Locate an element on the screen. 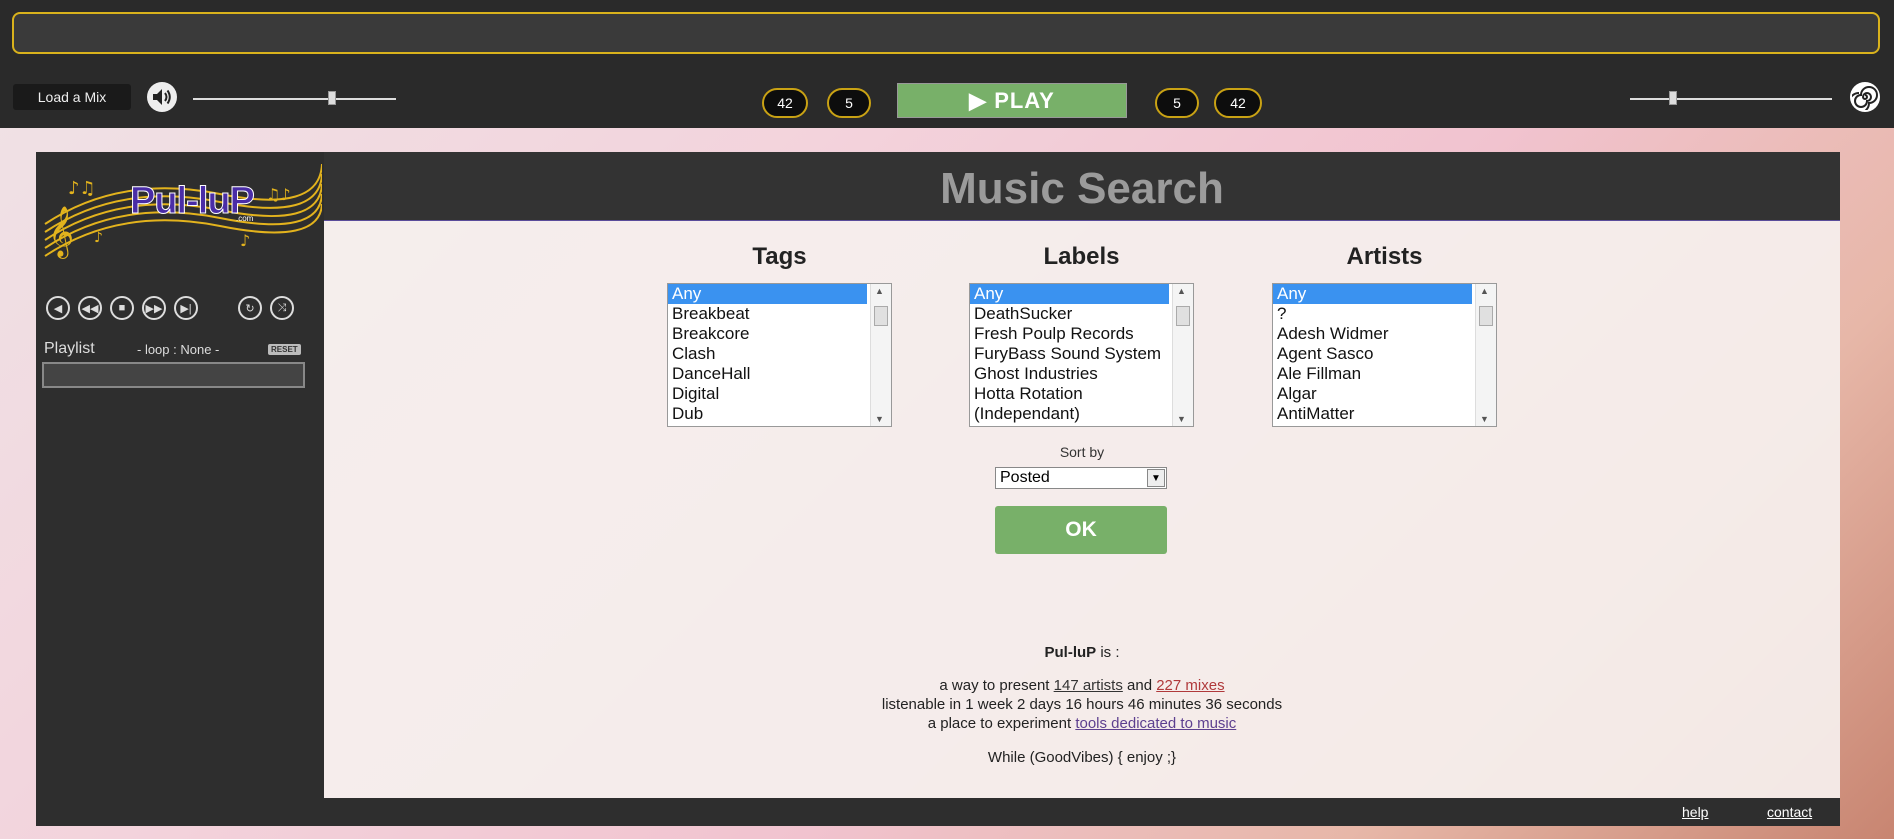  load-mix-button: Load a Mix is located at coordinates (72, 97).